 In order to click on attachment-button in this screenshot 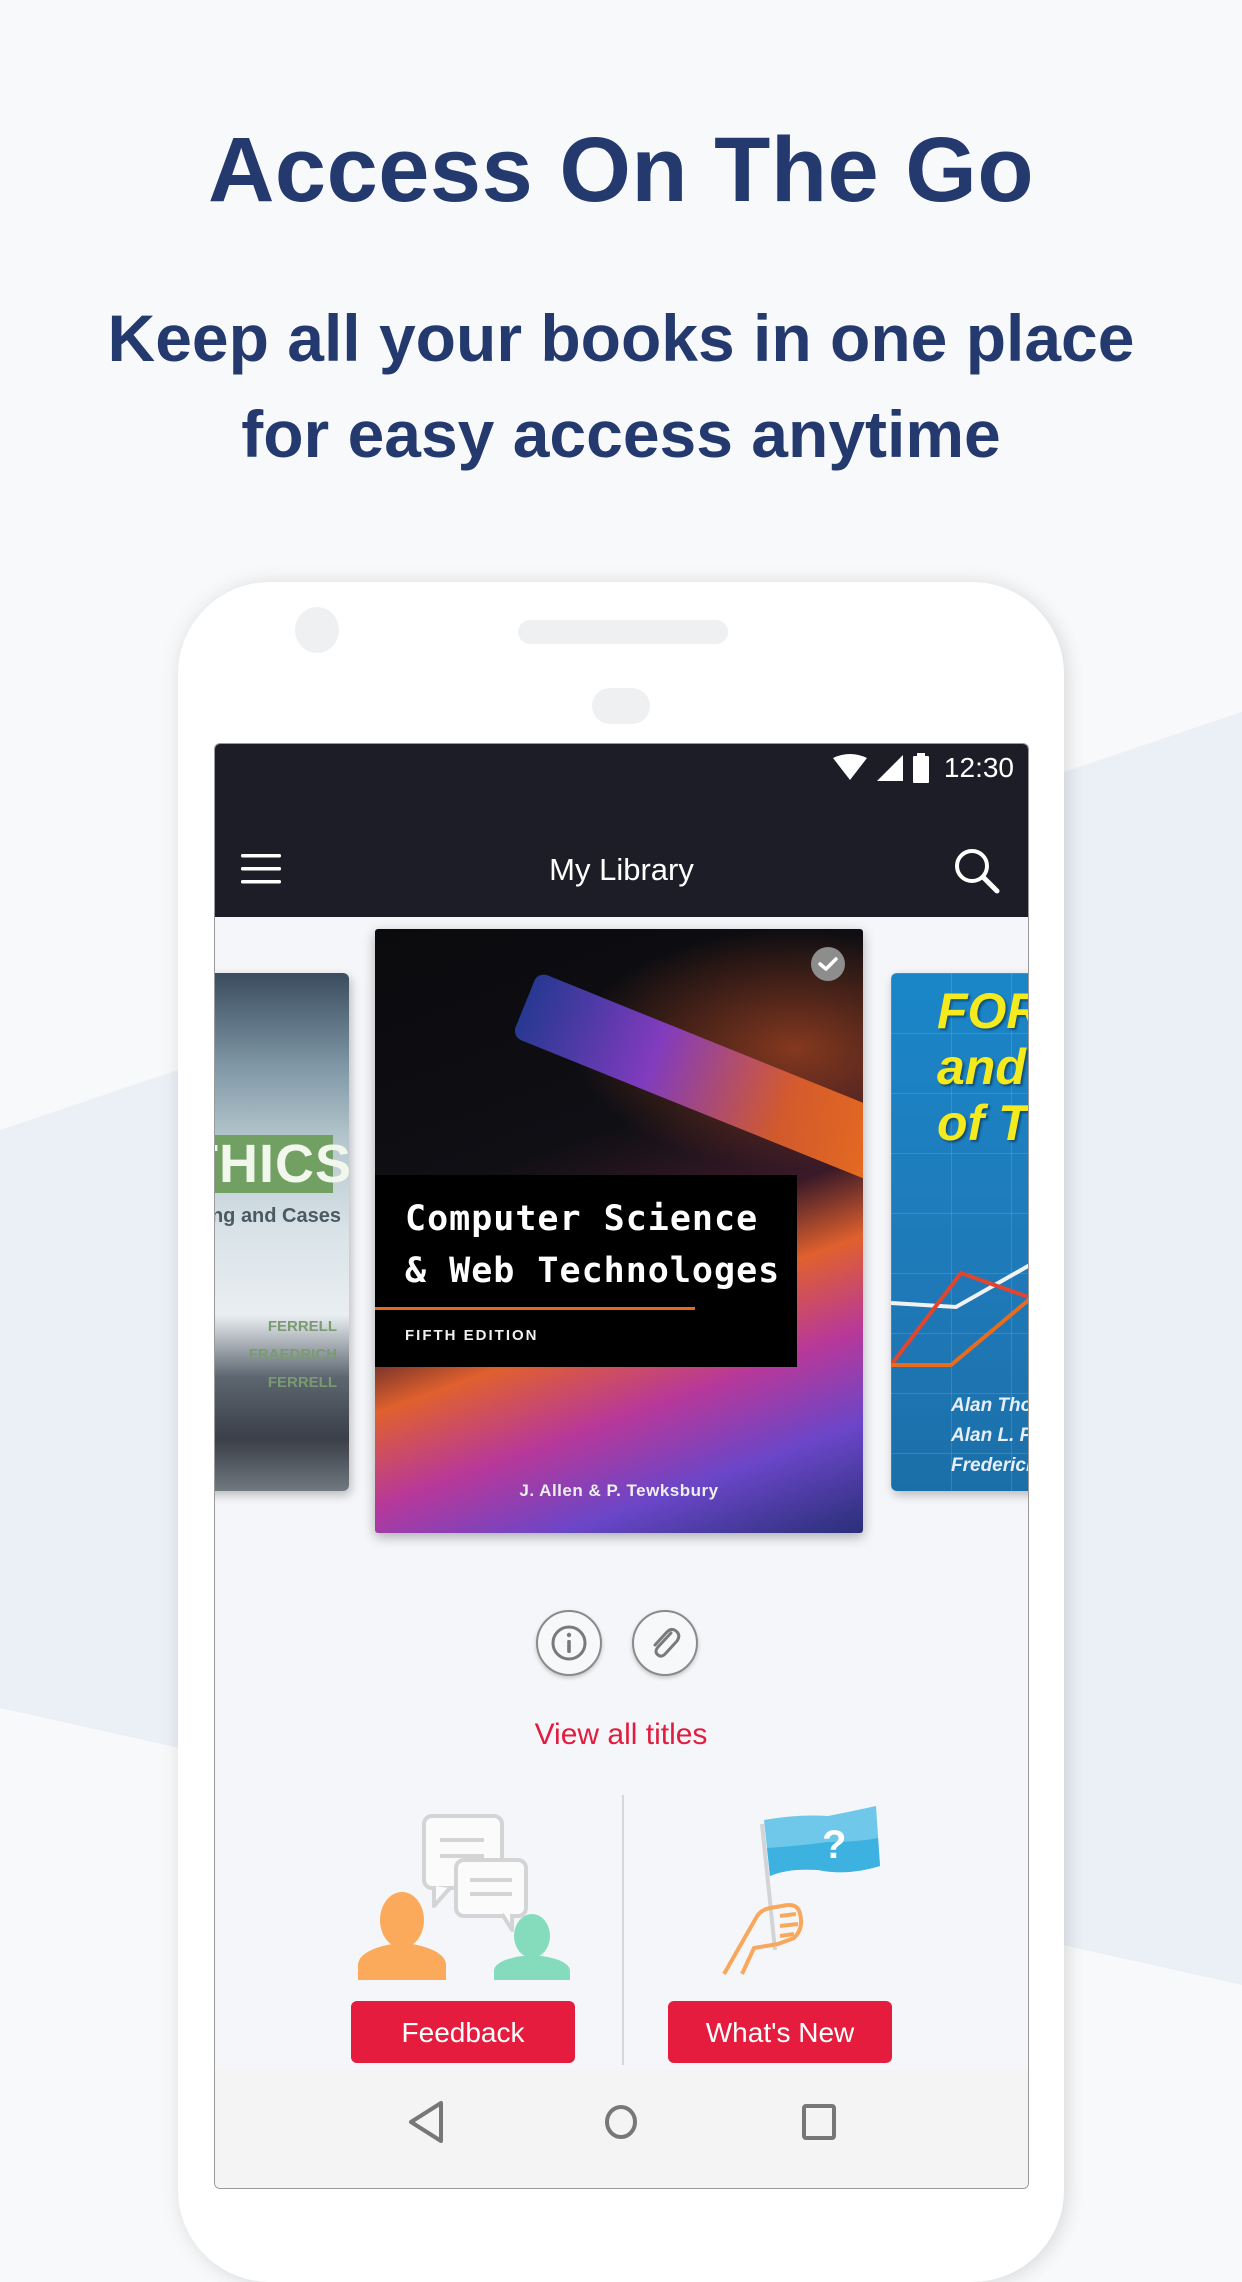, I will do `click(665, 1643)`.